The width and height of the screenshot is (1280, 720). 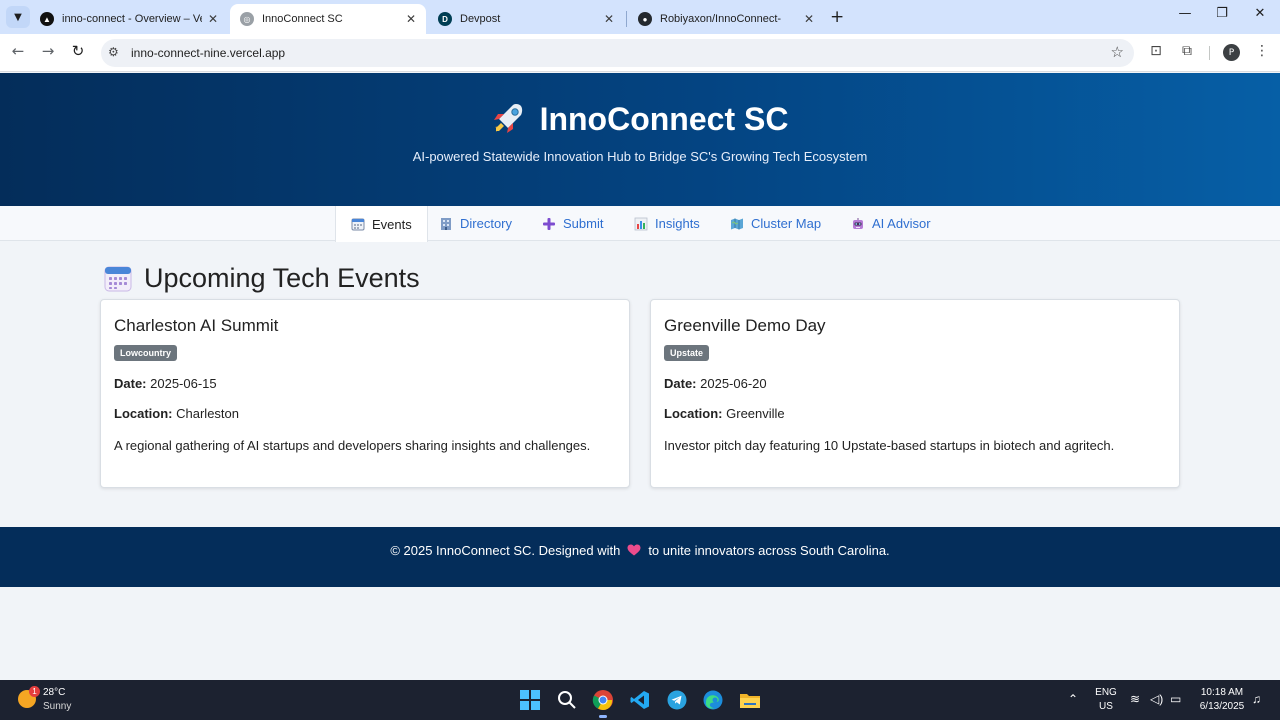 I want to click on tab-innoconnect: ◎ InnoConnect SC ✕, so click(x=328, y=19).